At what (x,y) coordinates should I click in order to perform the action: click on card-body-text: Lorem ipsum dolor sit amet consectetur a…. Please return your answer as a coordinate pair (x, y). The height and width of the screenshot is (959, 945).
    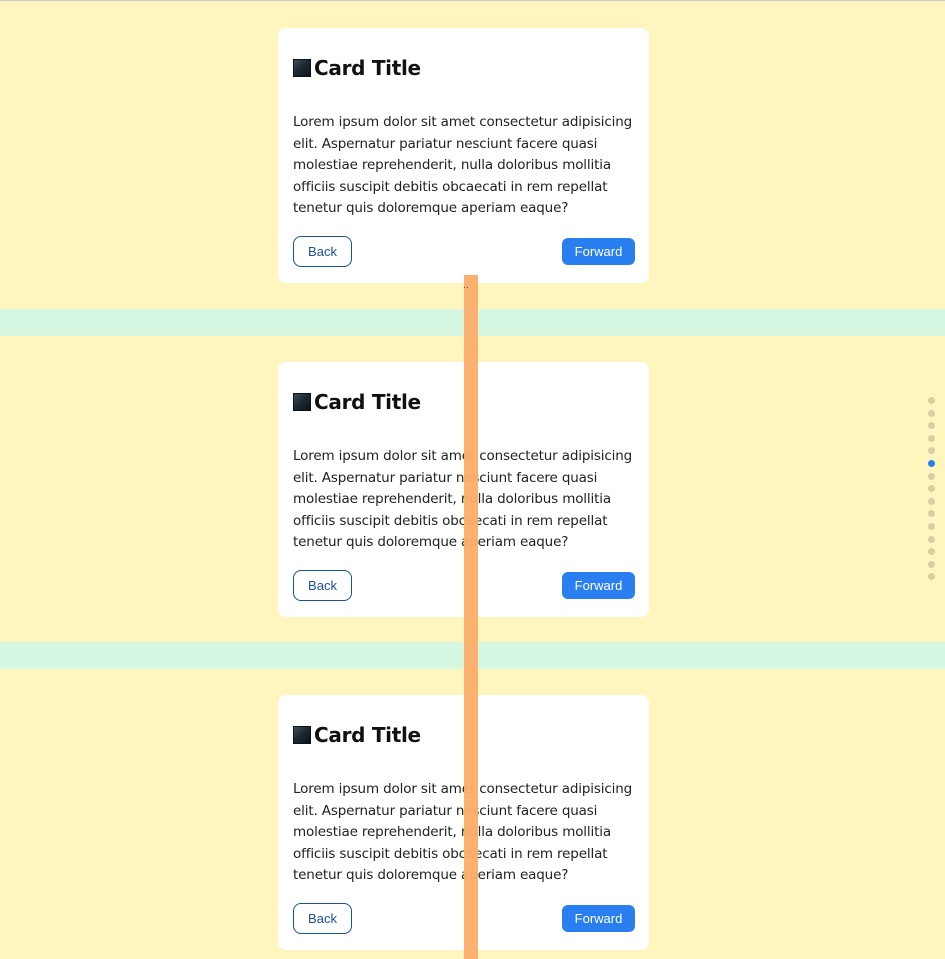
    Looking at the image, I should click on (463, 165).